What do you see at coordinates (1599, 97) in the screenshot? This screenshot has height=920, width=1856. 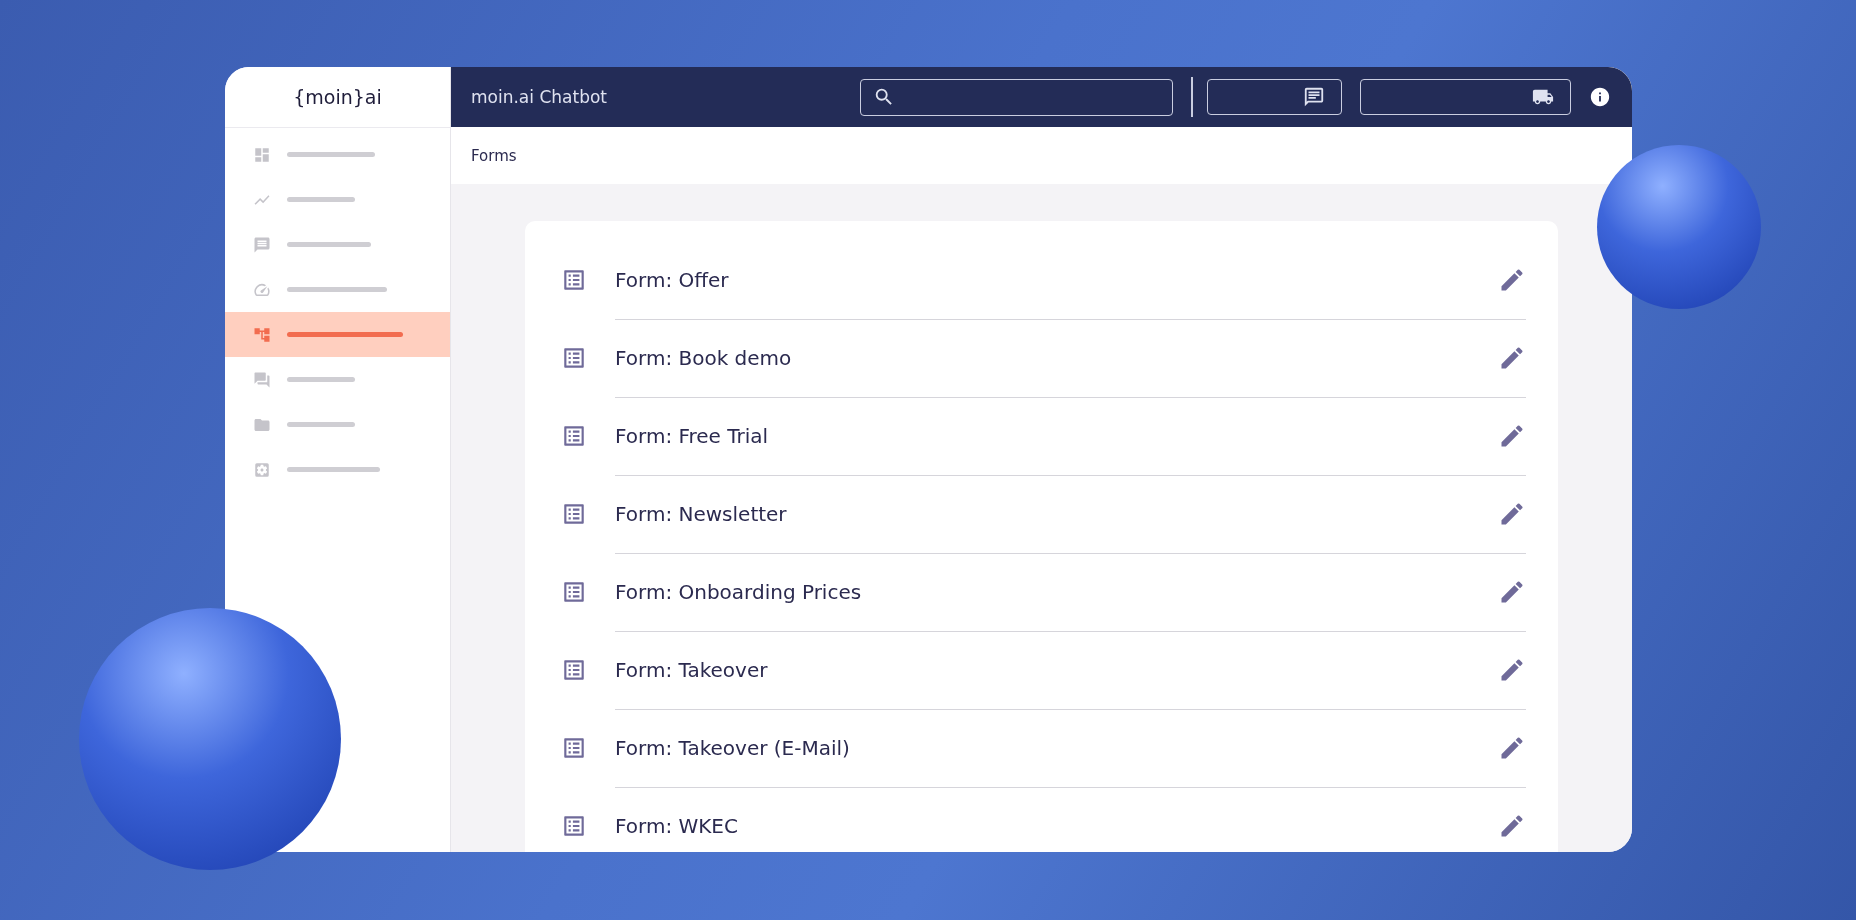 I see `info-icon` at bounding box center [1599, 97].